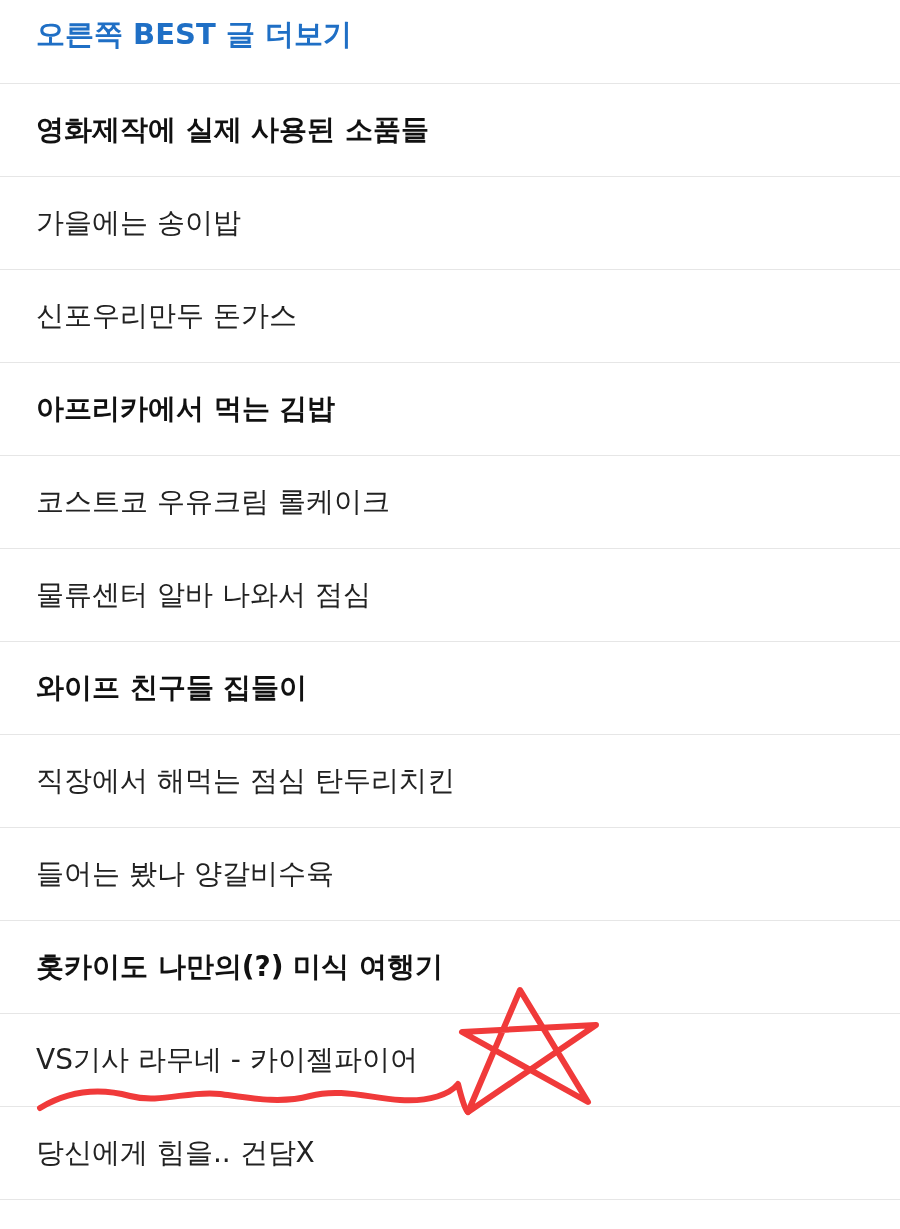  Describe the element at coordinates (166, 316) in the screenshot. I see `post-title: 신포우리만두 돈가스` at that location.